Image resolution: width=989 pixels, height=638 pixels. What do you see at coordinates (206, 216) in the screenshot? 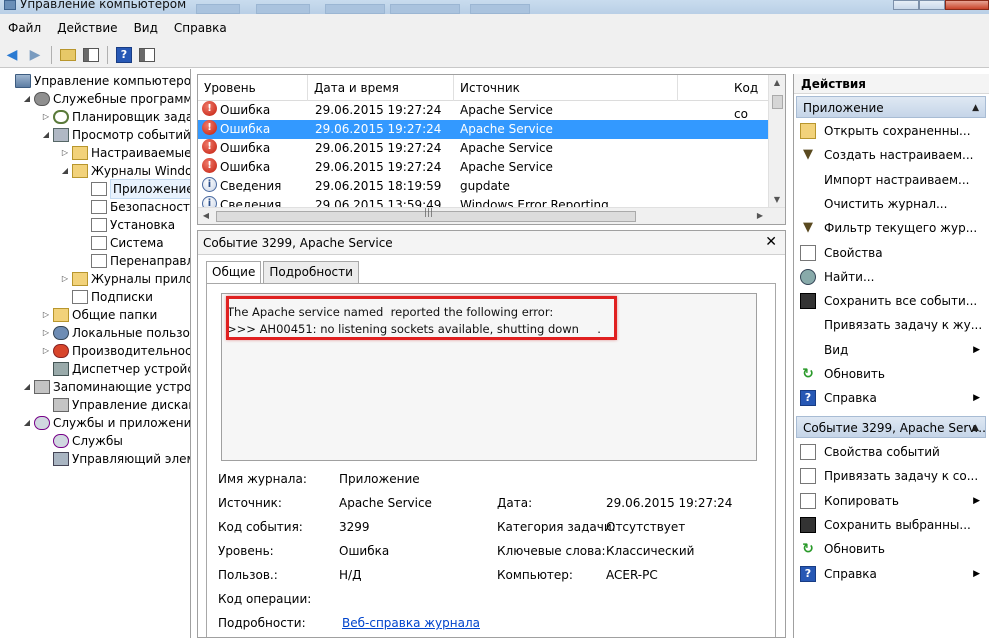
I see `scroll-left-icon: ◀` at bounding box center [206, 216].